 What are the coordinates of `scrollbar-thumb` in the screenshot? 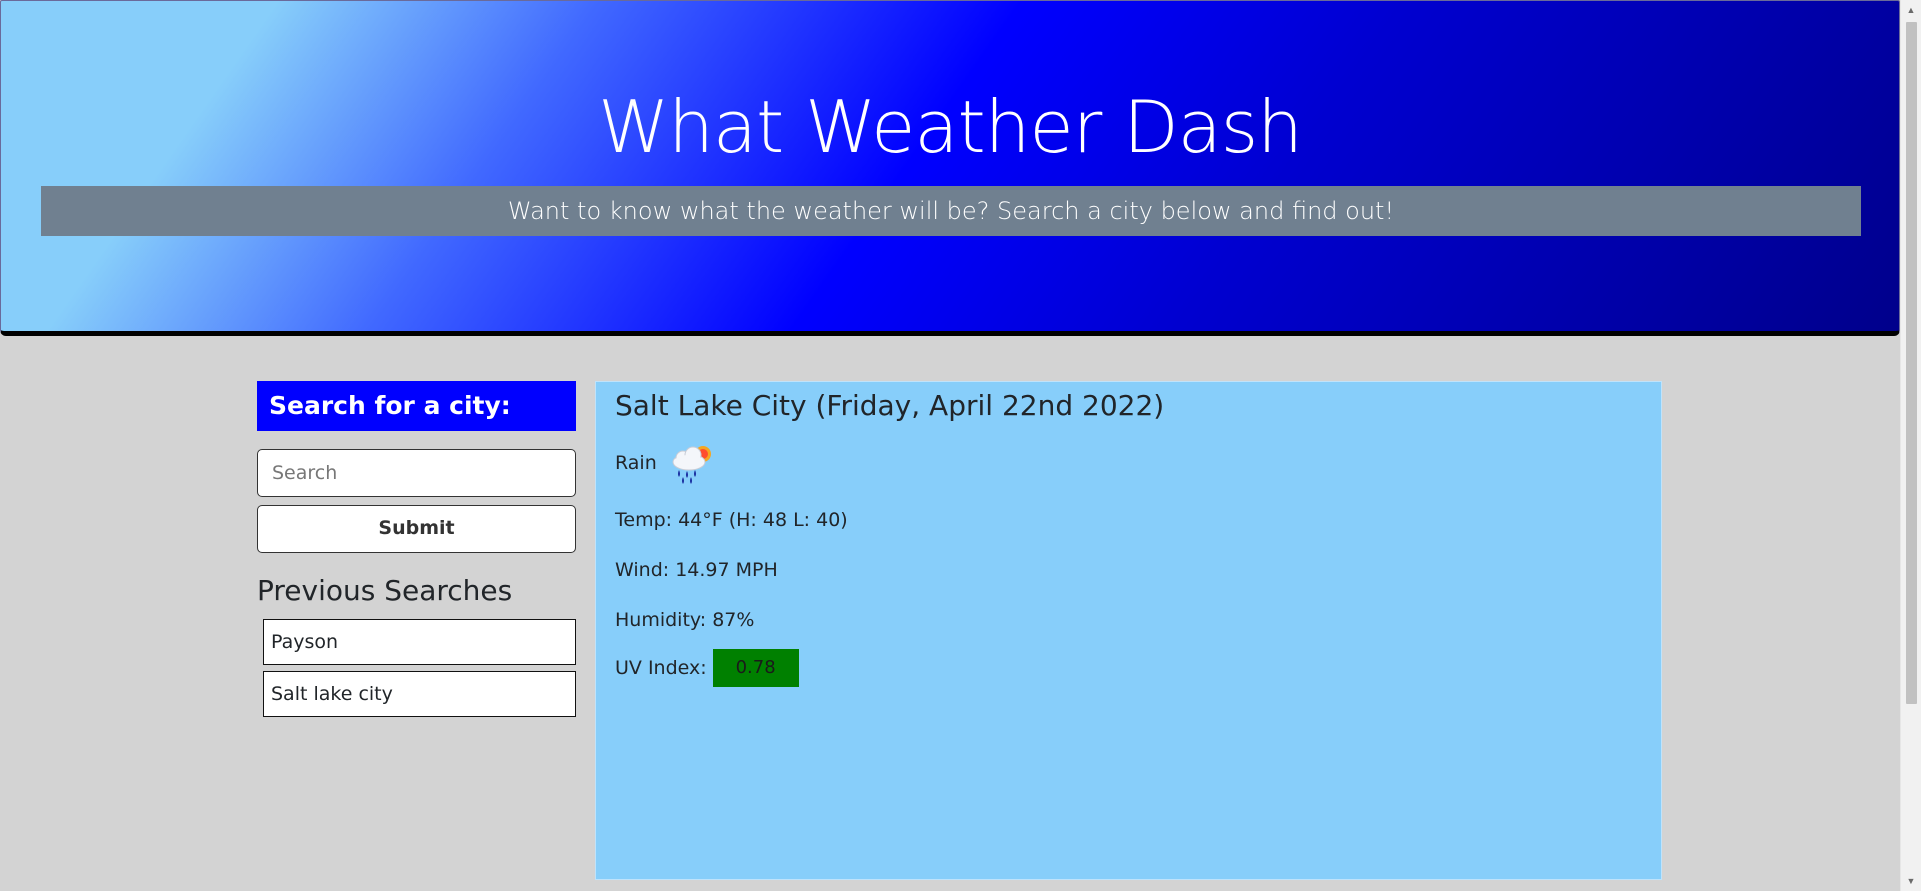 It's located at (1911, 363).